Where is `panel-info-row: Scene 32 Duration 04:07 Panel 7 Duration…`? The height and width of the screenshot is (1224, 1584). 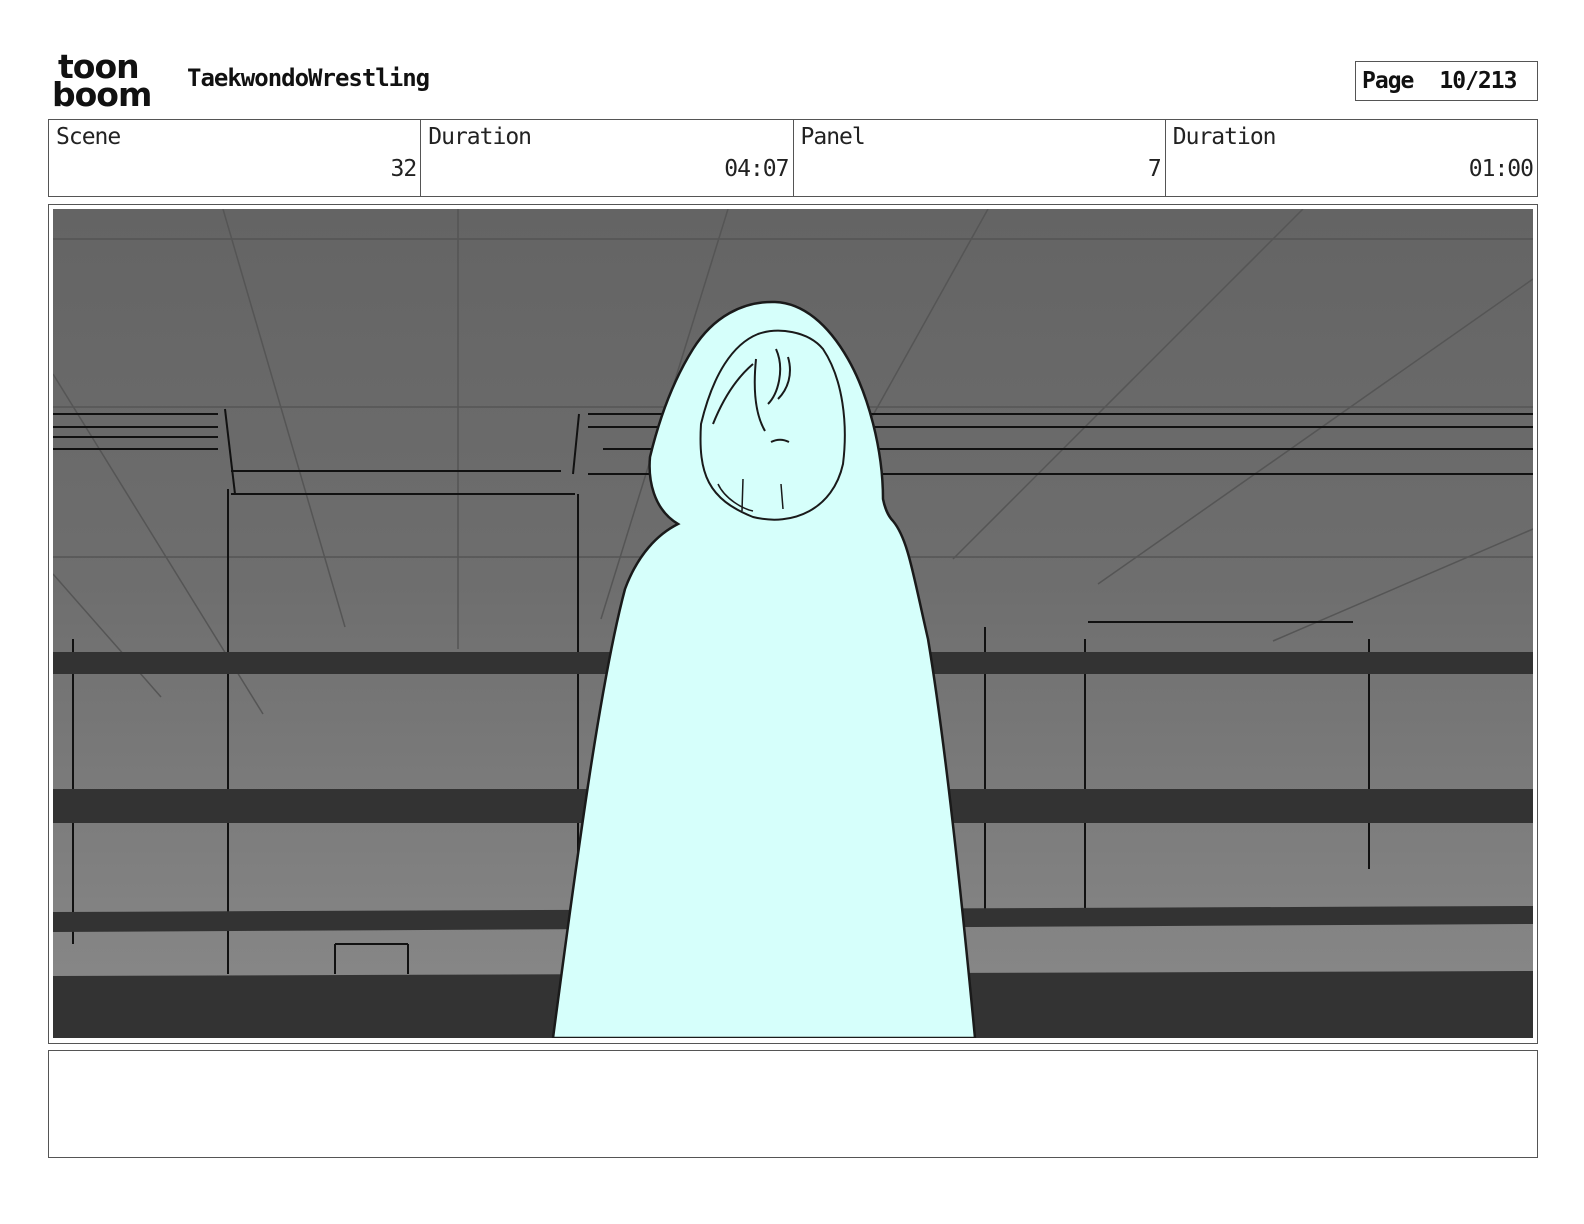 panel-info-row: Scene 32 Duration 04:07 Panel 7 Duration… is located at coordinates (793, 158).